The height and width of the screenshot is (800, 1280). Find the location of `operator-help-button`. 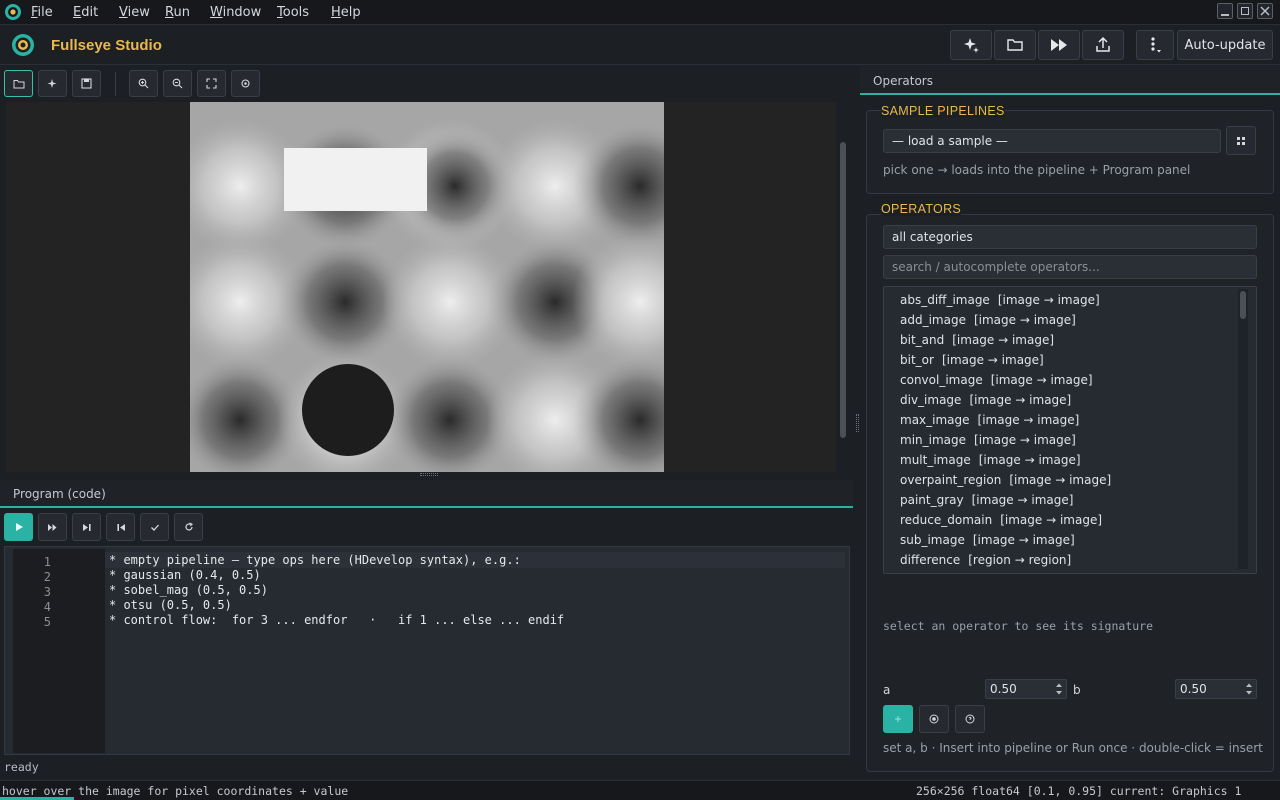

operator-help-button is located at coordinates (970, 719).